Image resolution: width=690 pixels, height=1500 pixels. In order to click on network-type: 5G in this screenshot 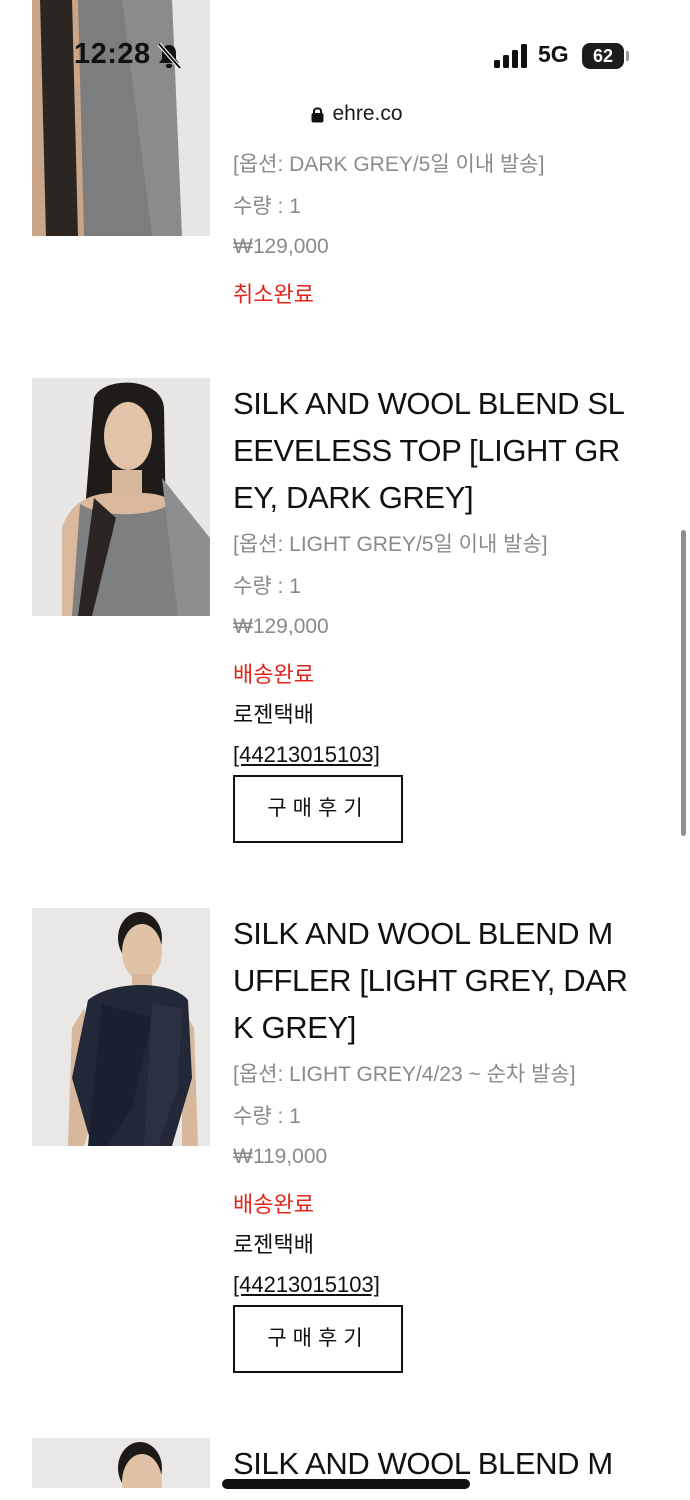, I will do `click(553, 54)`.